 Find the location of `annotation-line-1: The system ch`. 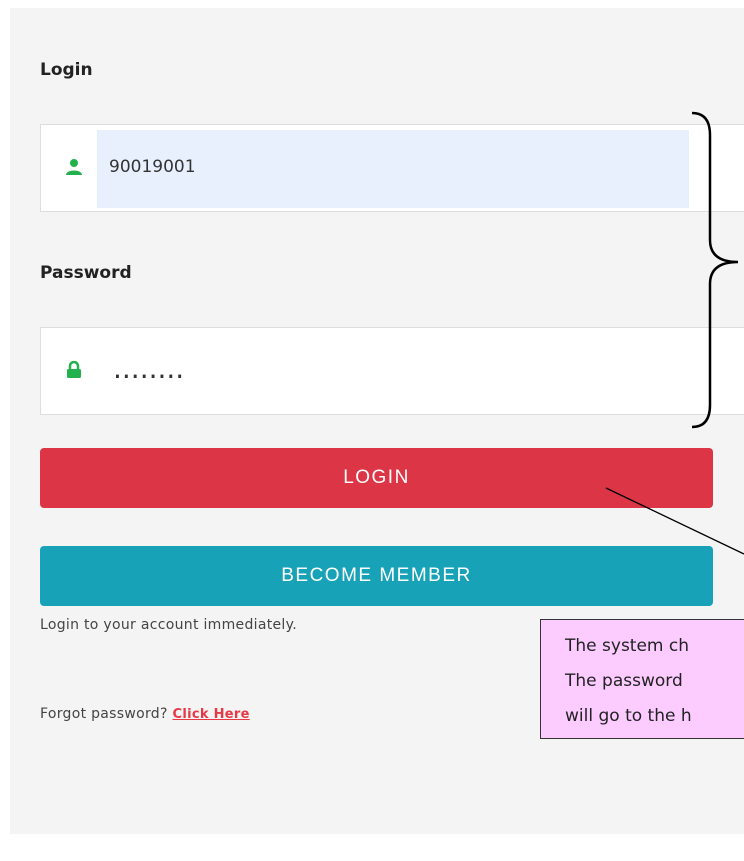

annotation-line-1: The system ch is located at coordinates (627, 646).